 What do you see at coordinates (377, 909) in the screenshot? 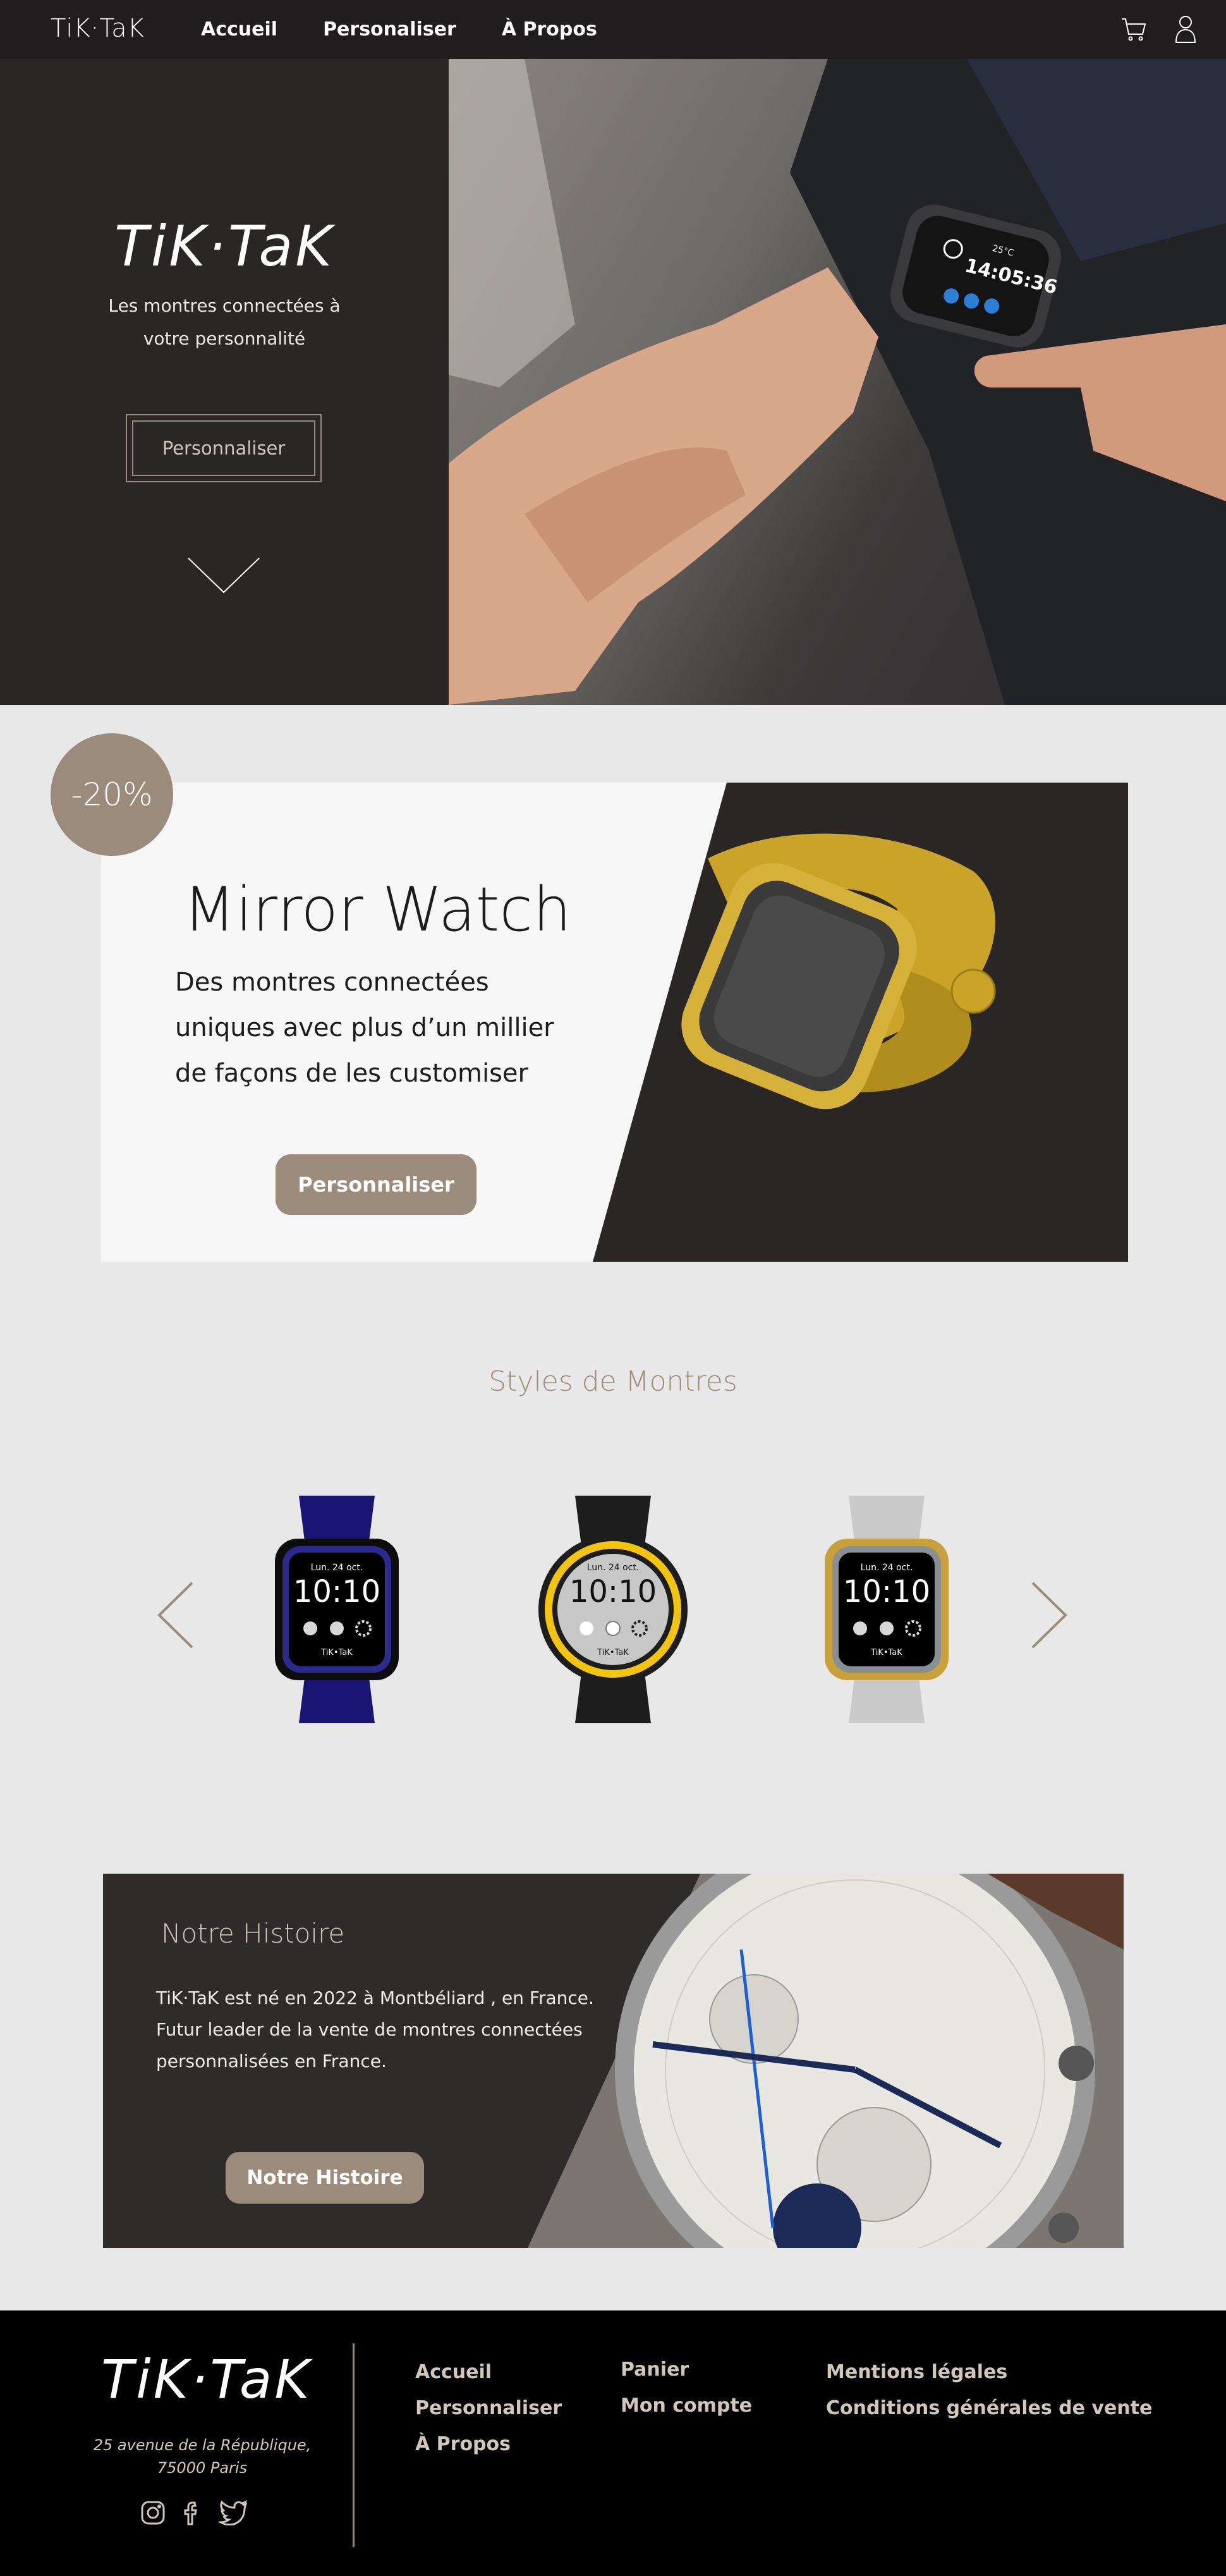
I see `promo-title: Mirror Watch` at bounding box center [377, 909].